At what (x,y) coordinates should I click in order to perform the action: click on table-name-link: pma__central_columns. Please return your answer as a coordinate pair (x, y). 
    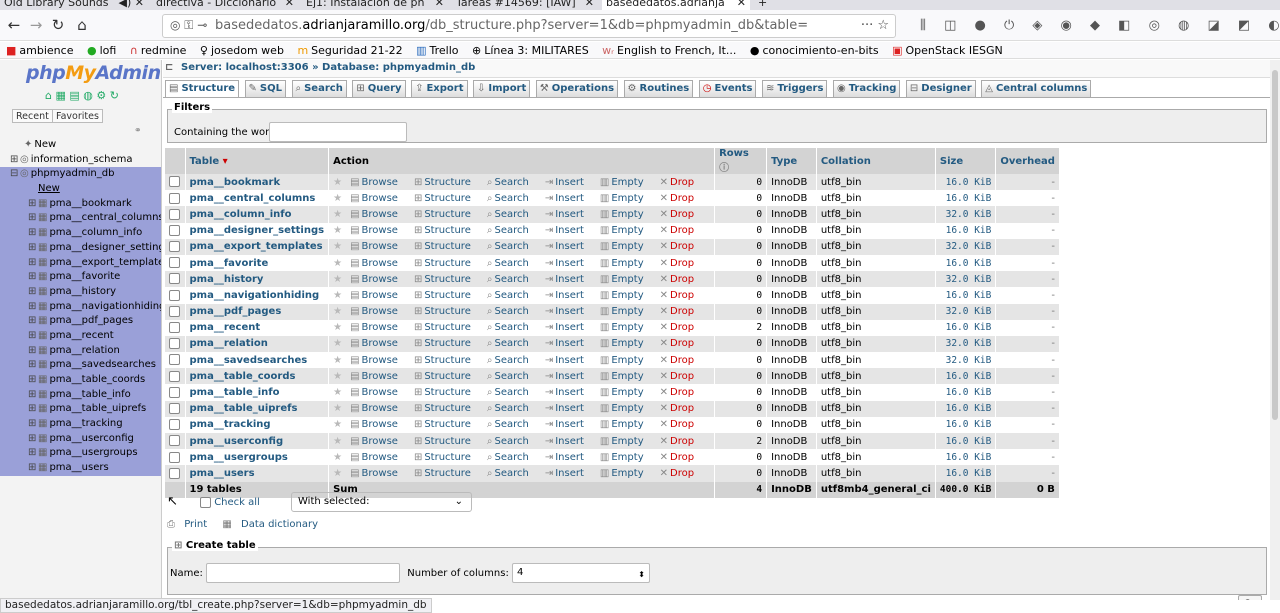
    Looking at the image, I should click on (257, 198).